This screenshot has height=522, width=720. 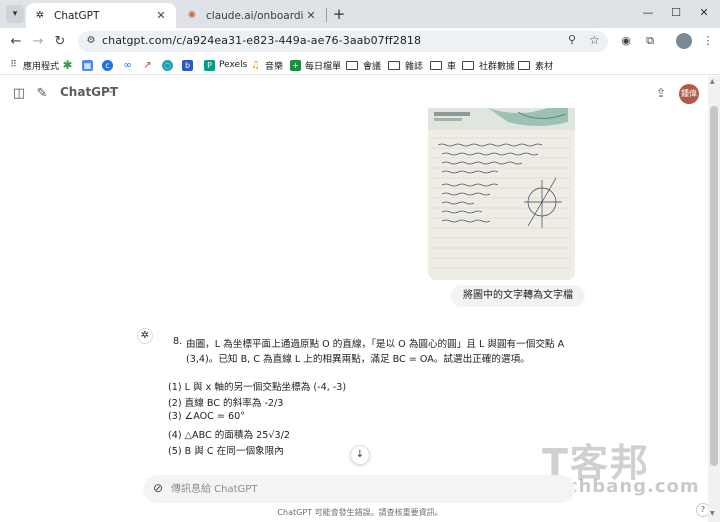 What do you see at coordinates (714, 286) in the screenshot?
I see `scrollbar-thumb` at bounding box center [714, 286].